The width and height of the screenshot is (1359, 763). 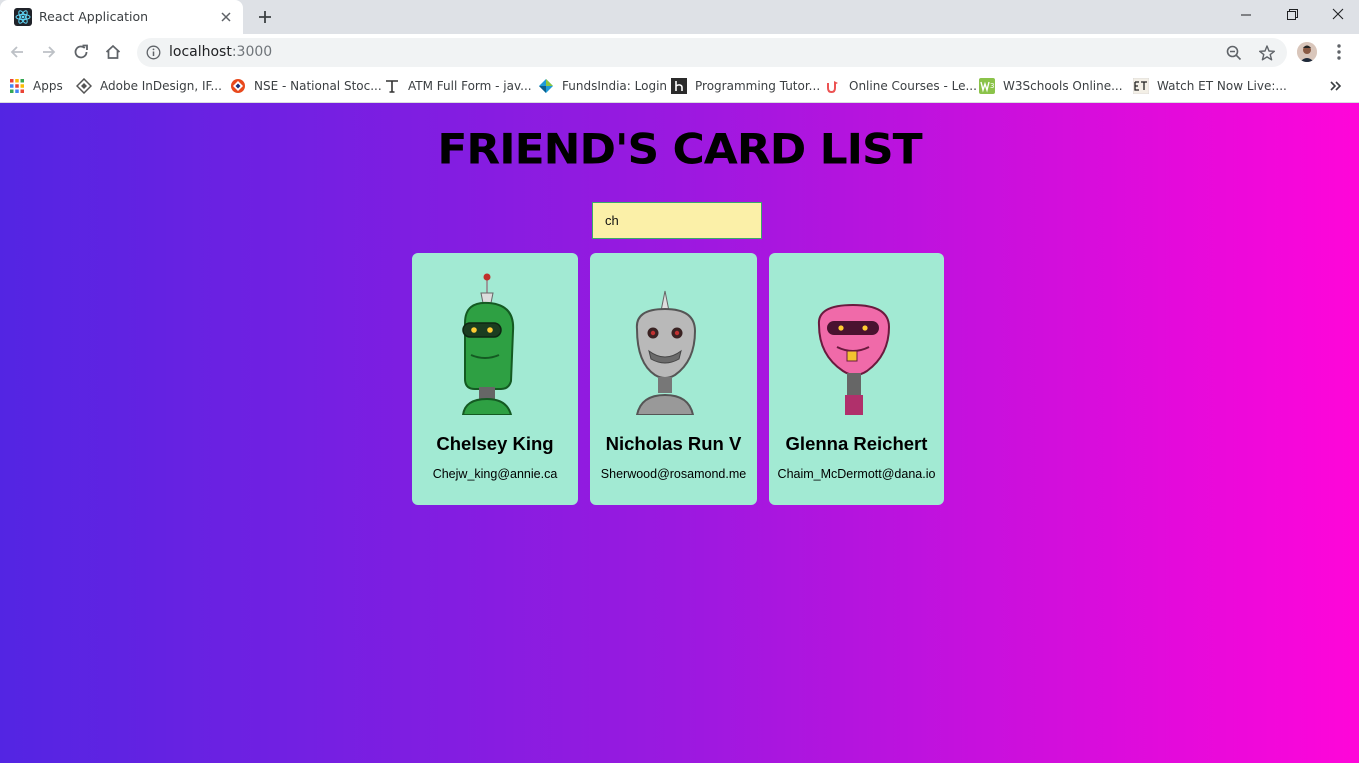 I want to click on apps-grid-icon, so click(x=17, y=86).